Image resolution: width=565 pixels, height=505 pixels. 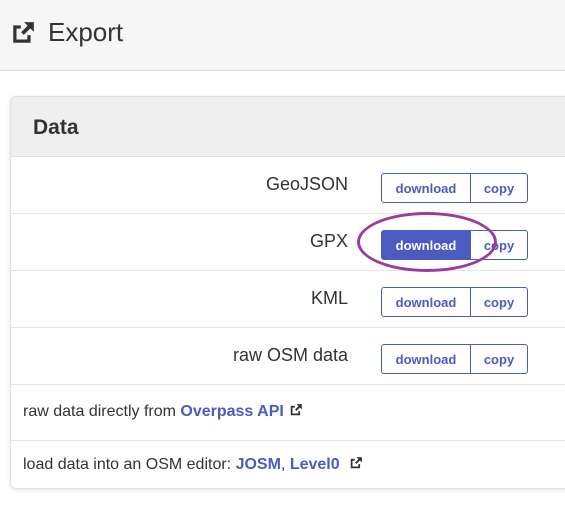 I want to click on level0-link: Level0, so click(x=315, y=464).